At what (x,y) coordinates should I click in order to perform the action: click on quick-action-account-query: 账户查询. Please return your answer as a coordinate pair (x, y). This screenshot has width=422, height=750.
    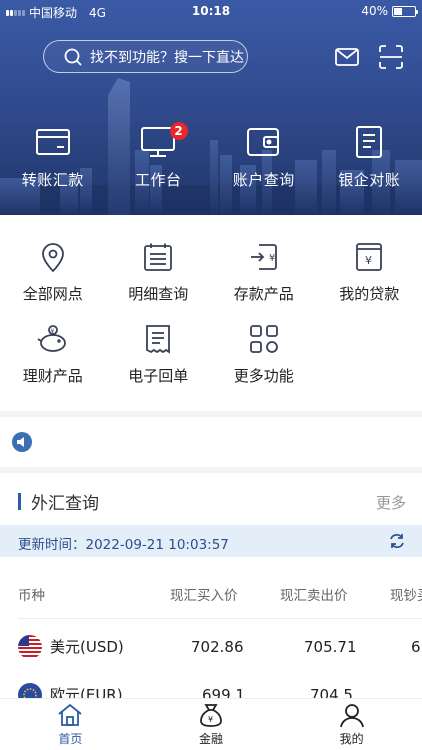
    Looking at the image, I should click on (264, 157).